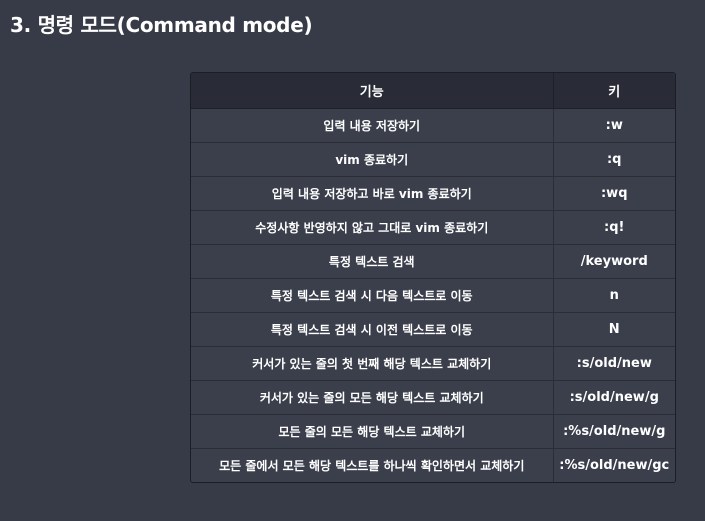  I want to click on key-cell: N, so click(613, 329).